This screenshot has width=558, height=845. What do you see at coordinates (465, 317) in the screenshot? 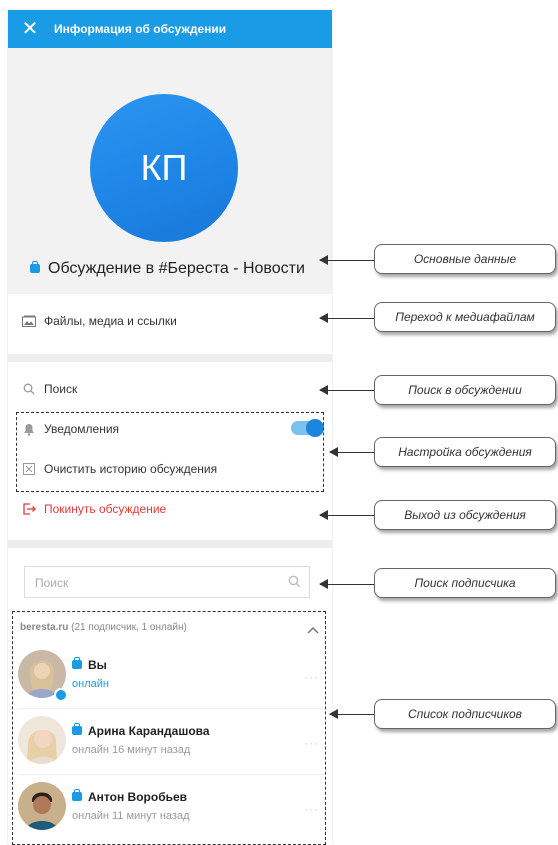
I see `callout-media: Переход к медиафайлам` at bounding box center [465, 317].